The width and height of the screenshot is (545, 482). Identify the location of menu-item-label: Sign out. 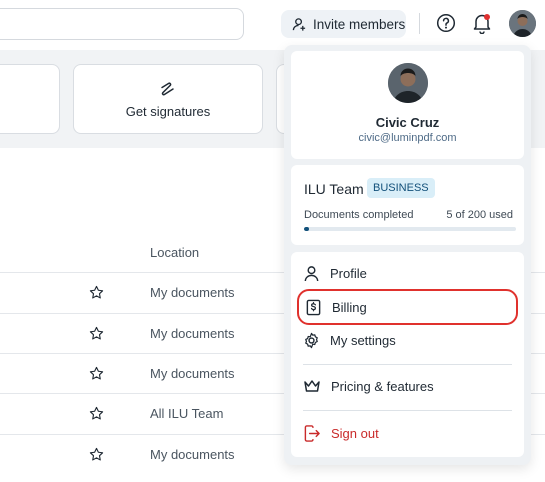
(355, 433).